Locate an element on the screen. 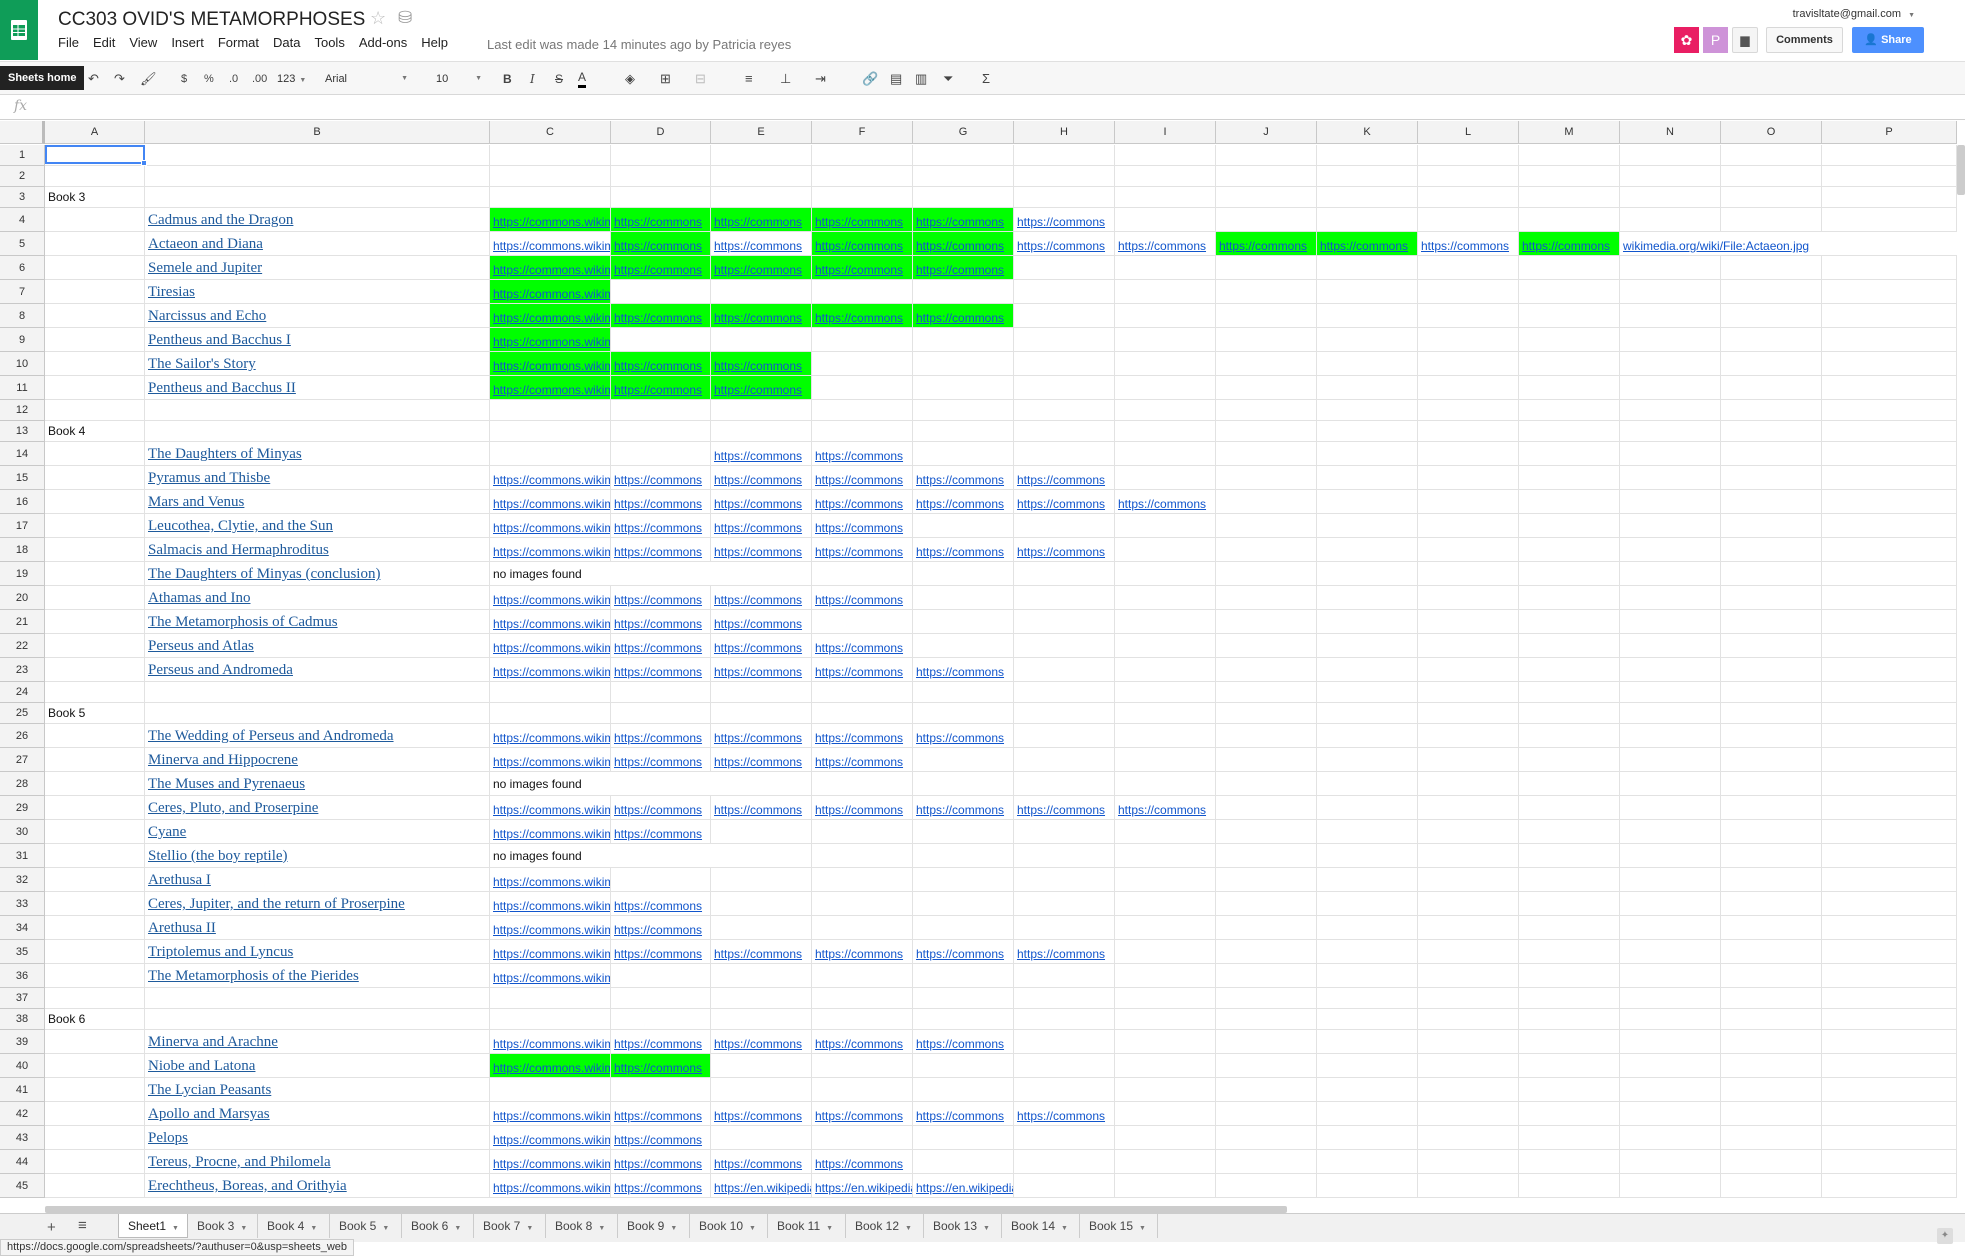 The height and width of the screenshot is (1256, 1965). sheet-tab: Book 12 ▼ is located at coordinates (885, 1226).